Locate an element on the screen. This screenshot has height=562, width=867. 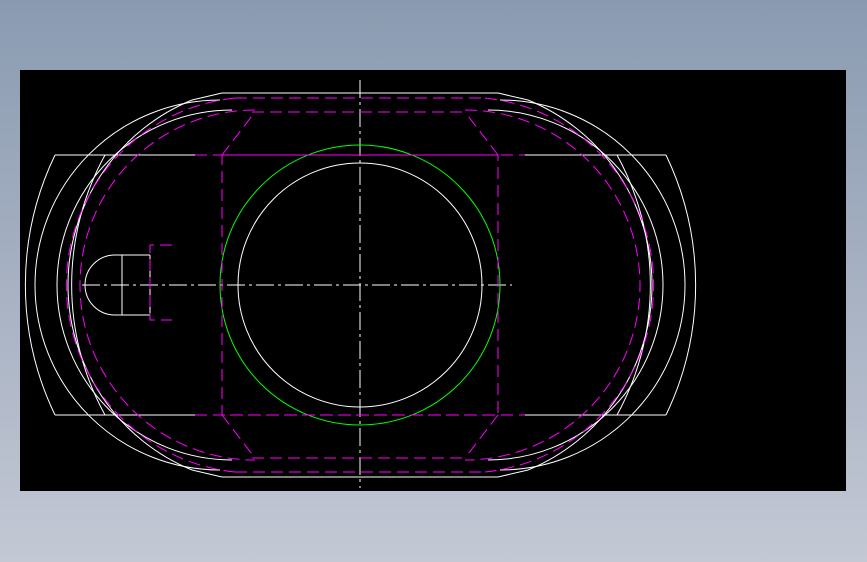
hidden-diagonal-tr is located at coordinates (481, 133).